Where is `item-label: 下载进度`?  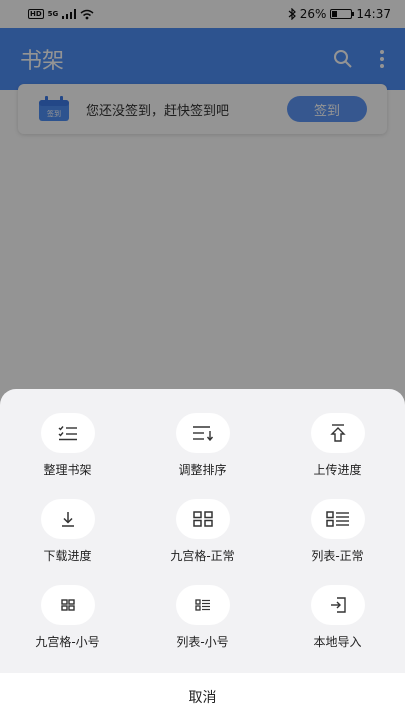 item-label: 下载进度 is located at coordinates (67, 556).